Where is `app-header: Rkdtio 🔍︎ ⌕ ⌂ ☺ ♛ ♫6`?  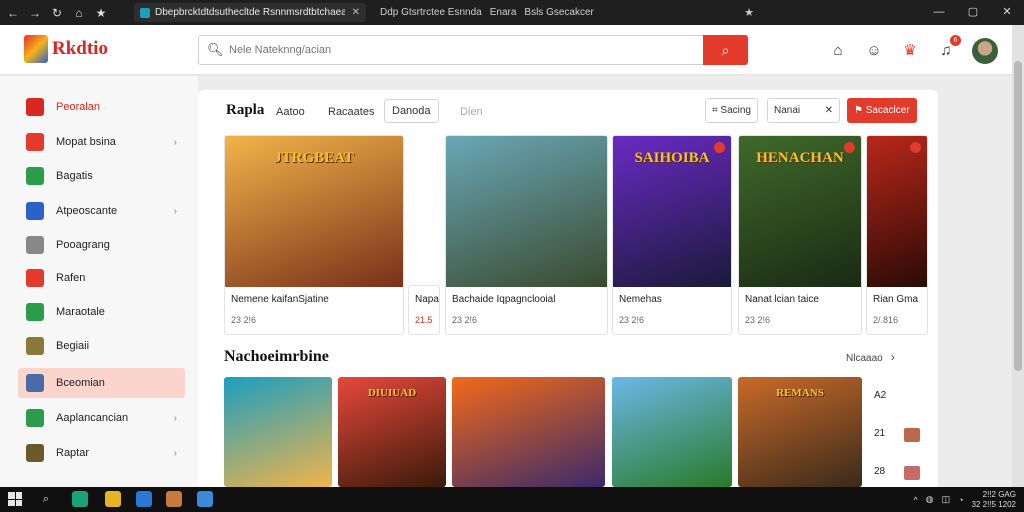
app-header: Rkdtio 🔍︎ ⌕ ⌂ ☺ ♛ ♫6 is located at coordinates (506, 50).